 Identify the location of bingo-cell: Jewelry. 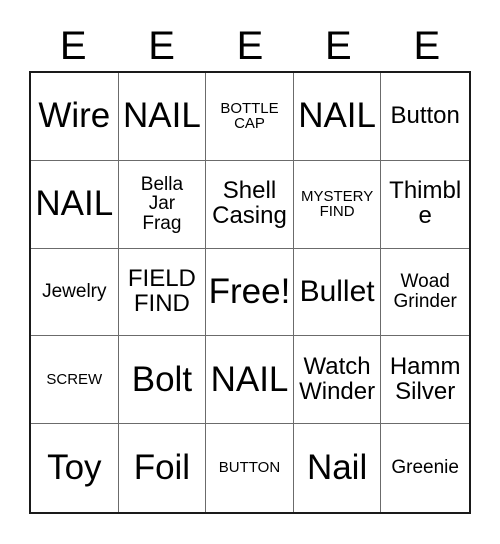
(75, 292).